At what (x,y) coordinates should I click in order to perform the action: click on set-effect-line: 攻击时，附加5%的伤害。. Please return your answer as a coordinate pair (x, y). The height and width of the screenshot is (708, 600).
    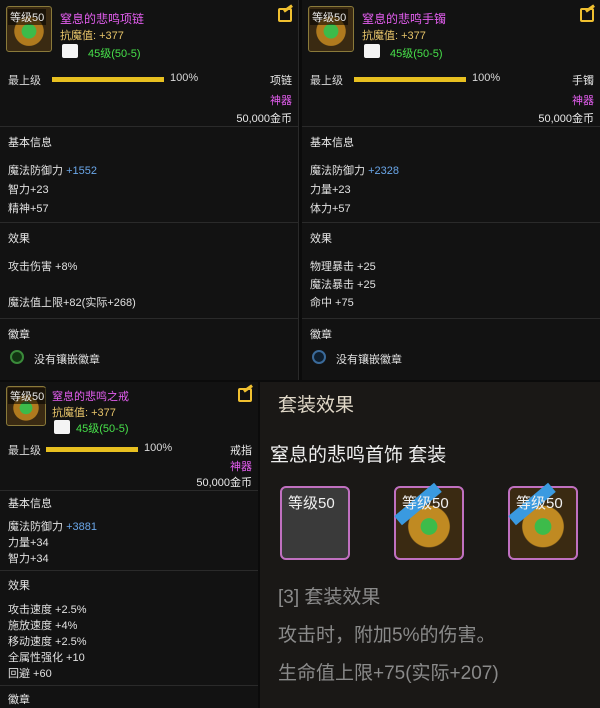
    Looking at the image, I should click on (387, 635).